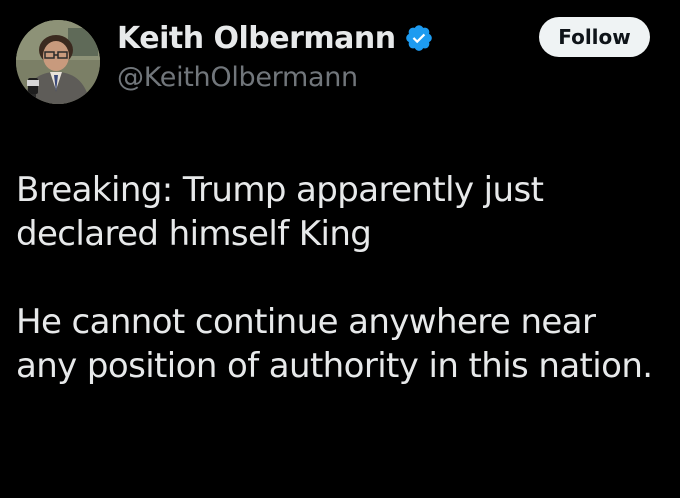 This screenshot has height=498, width=680. I want to click on author-handle: @KeithOlbermann, so click(237, 77).